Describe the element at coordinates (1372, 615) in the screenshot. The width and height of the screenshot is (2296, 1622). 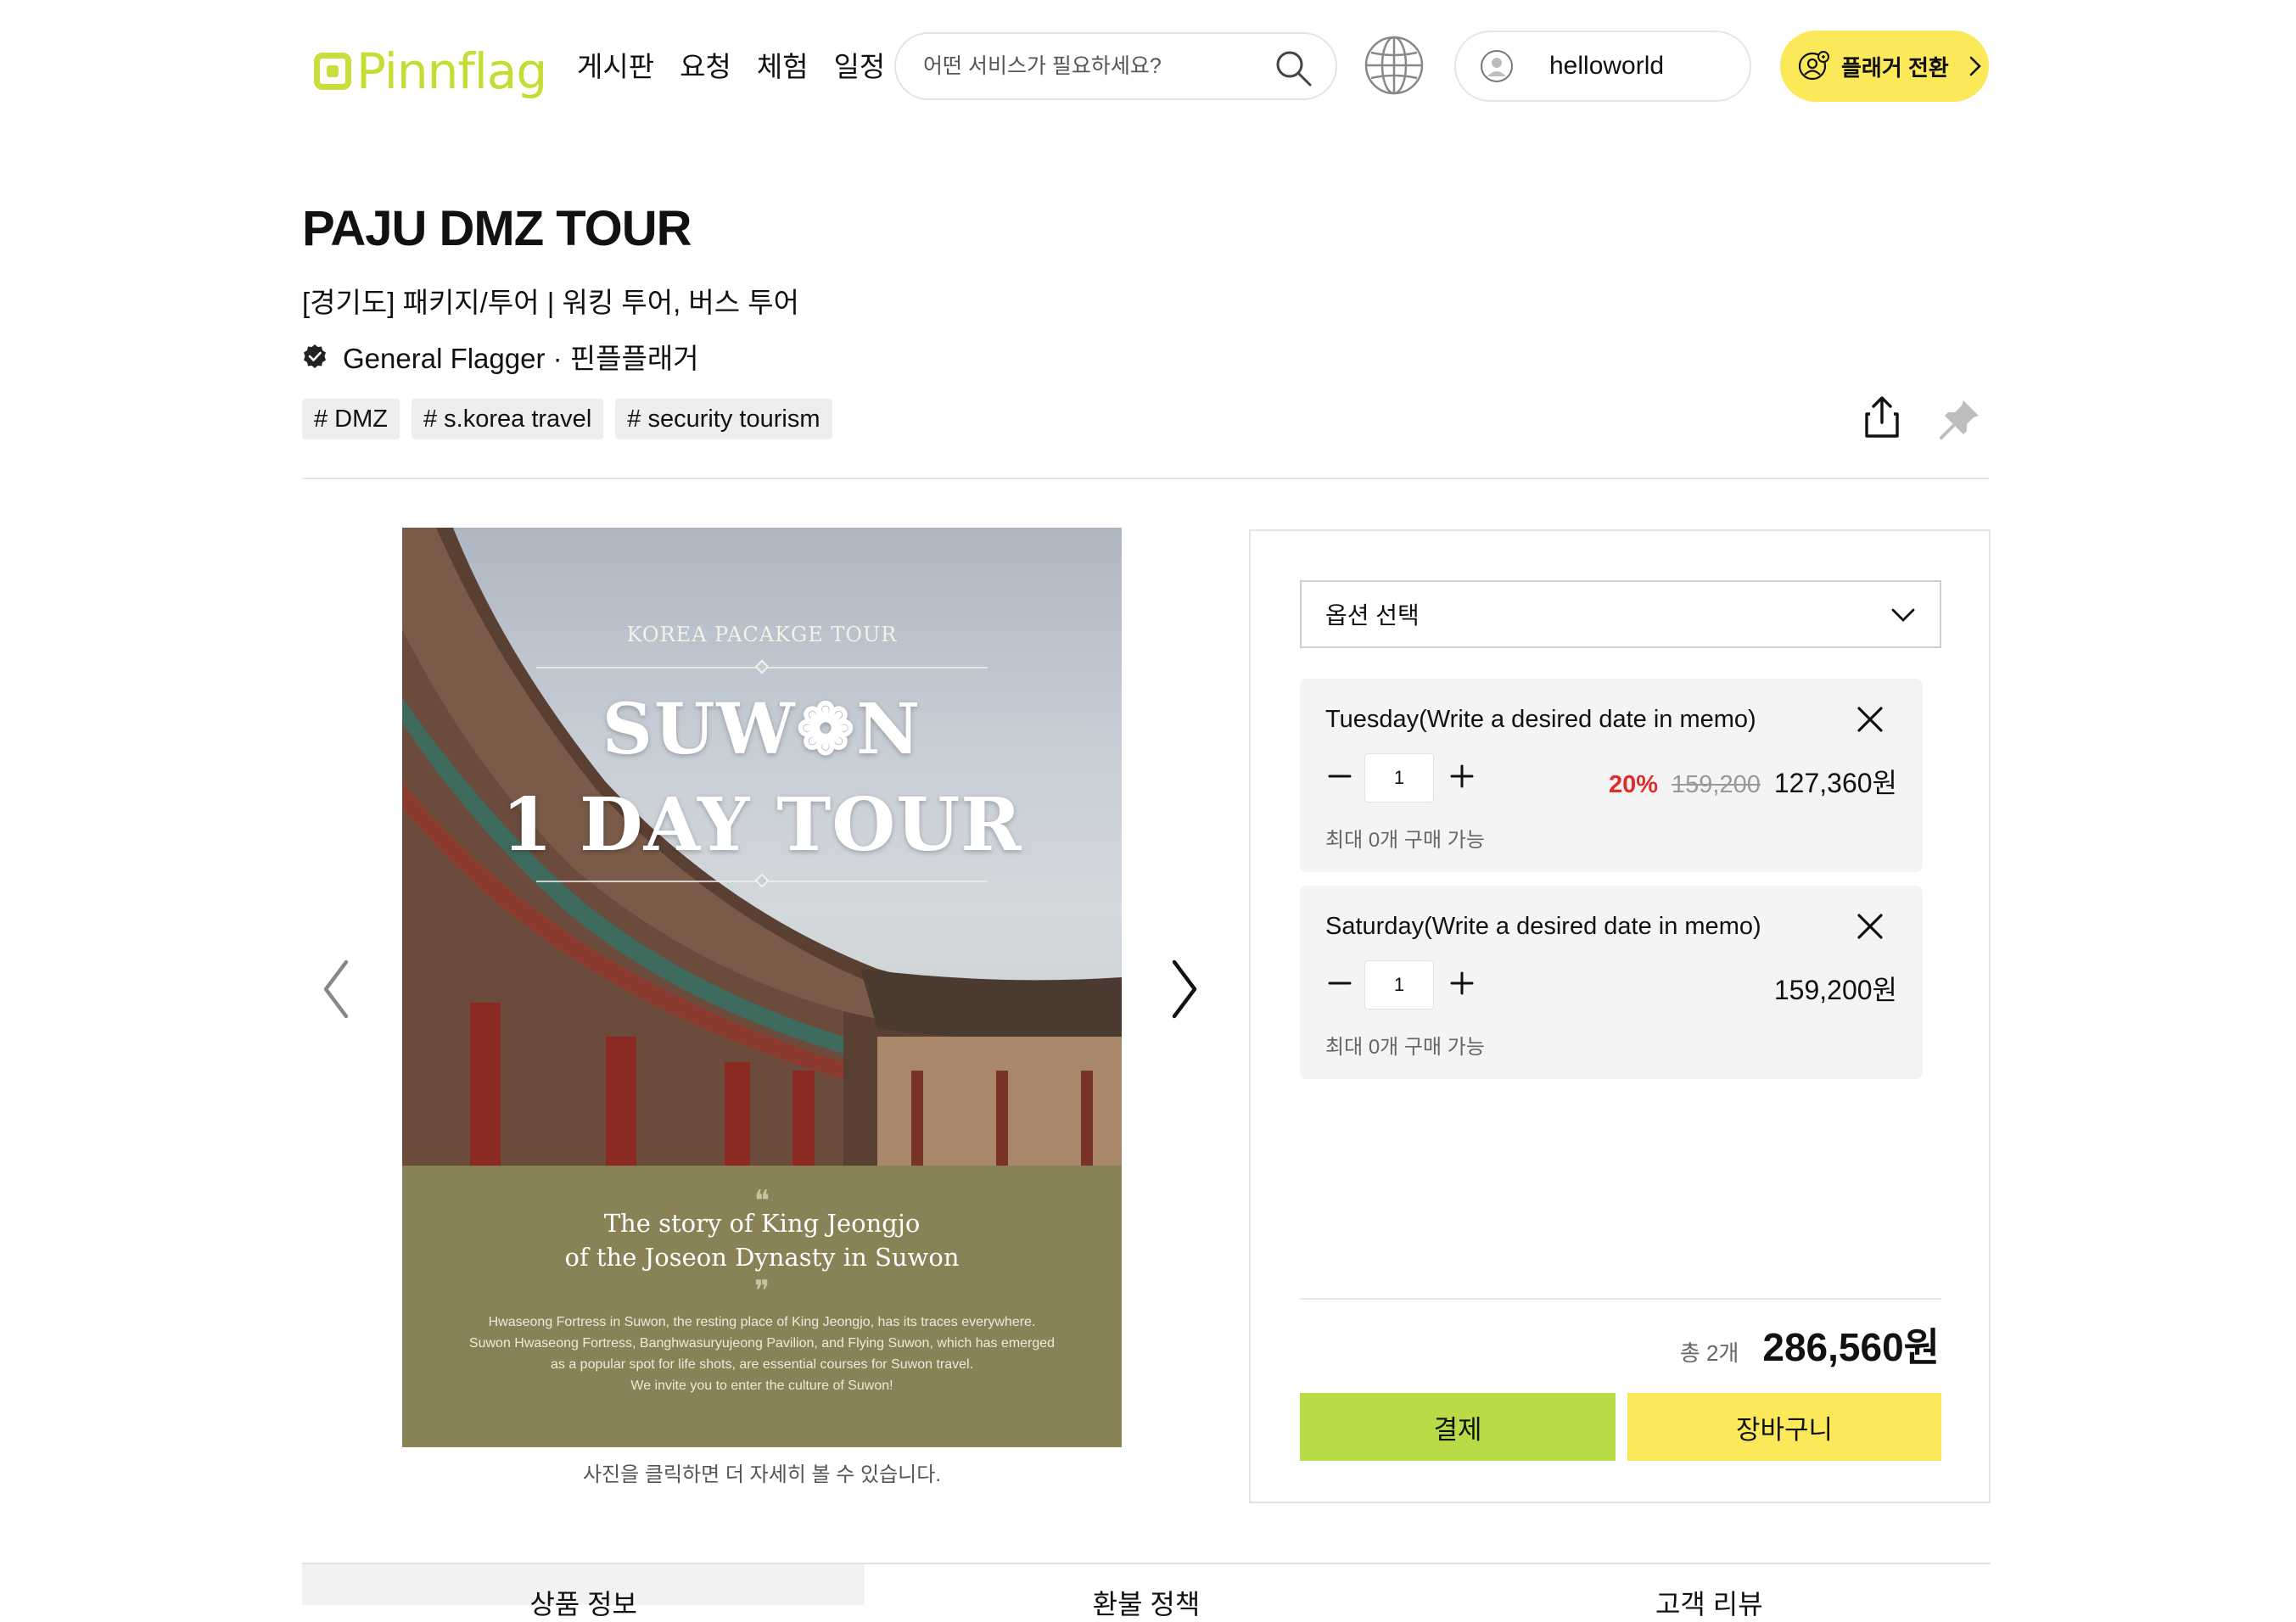
I see `option-select-label: 옵션 선택` at that location.